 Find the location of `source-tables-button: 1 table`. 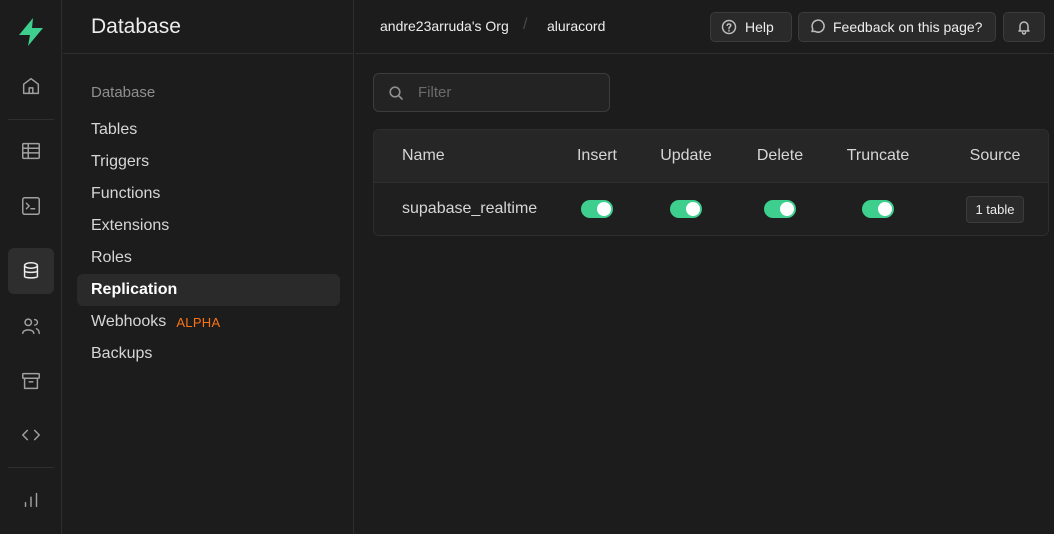

source-tables-button: 1 table is located at coordinates (995, 209).